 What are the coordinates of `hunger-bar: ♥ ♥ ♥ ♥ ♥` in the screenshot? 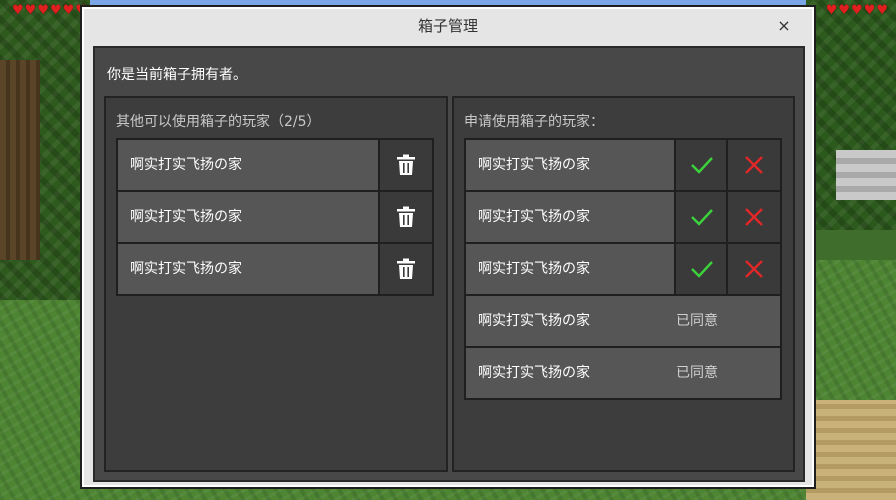 It's located at (857, 10).